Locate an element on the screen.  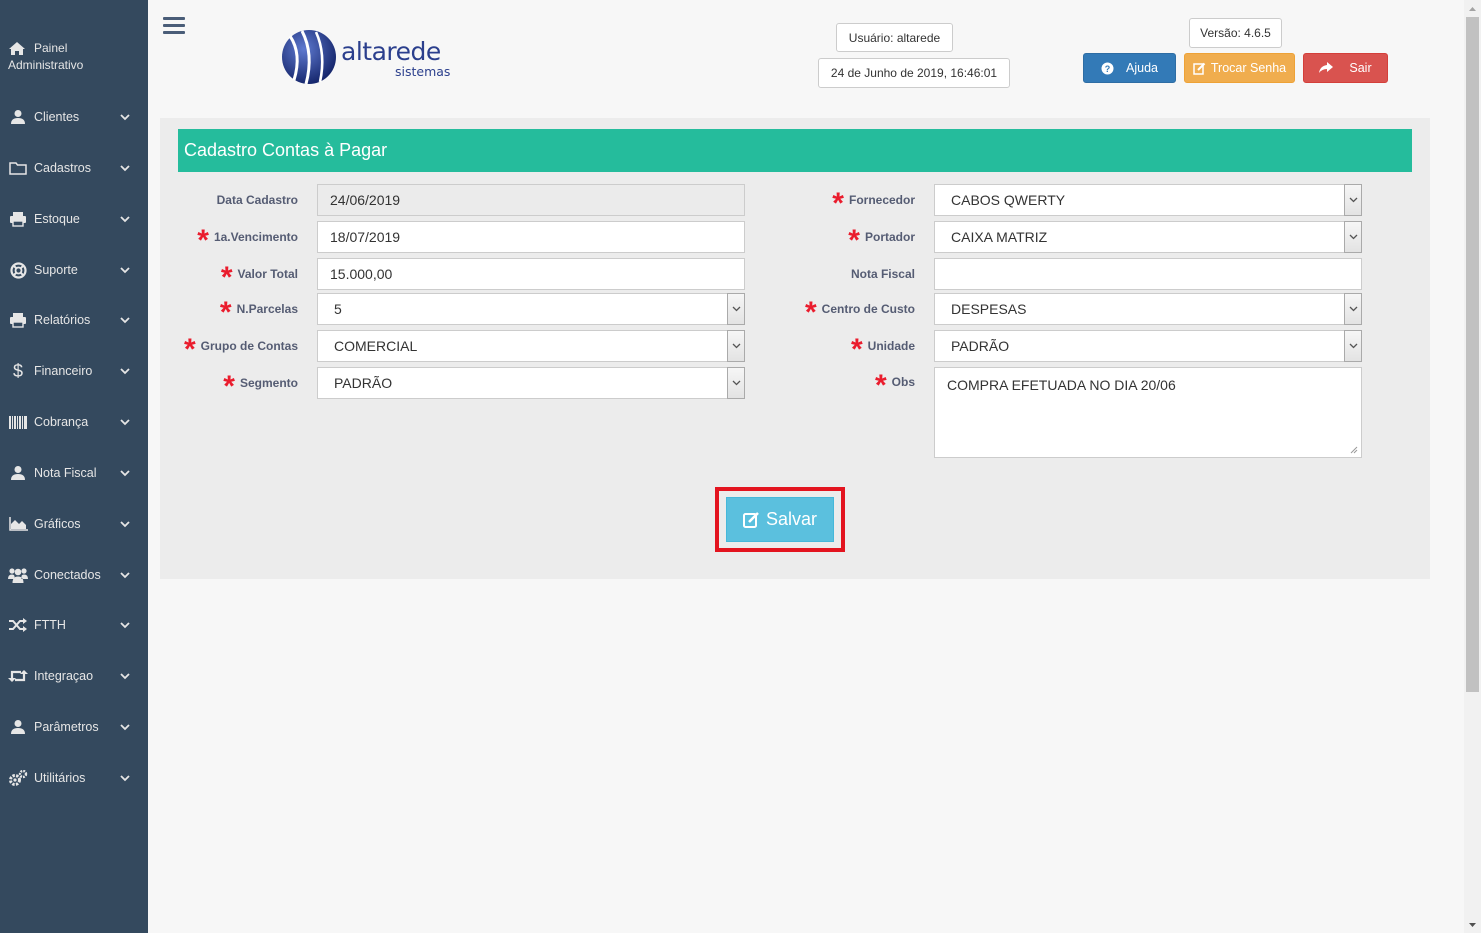
sidebar-item-utilitarios: Utilitários is located at coordinates (74, 778).